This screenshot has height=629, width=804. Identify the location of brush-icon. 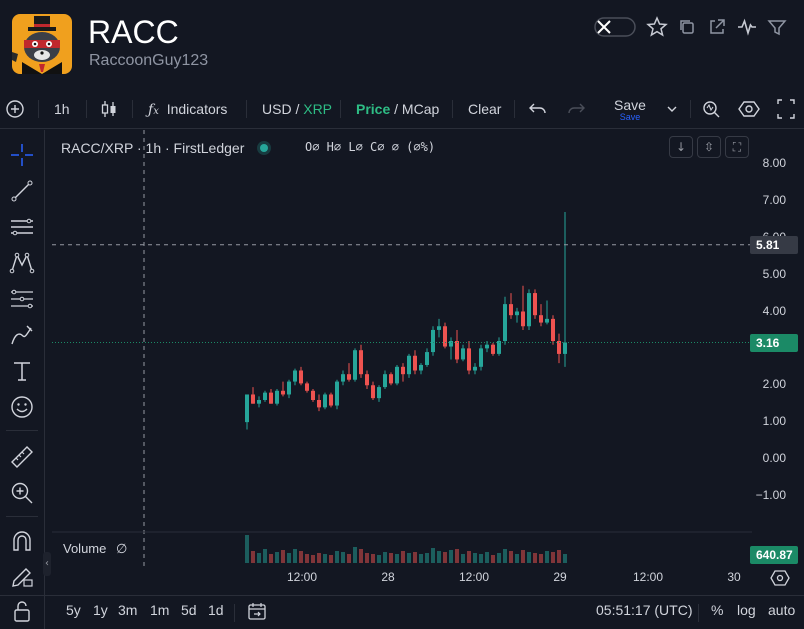
(22, 335).